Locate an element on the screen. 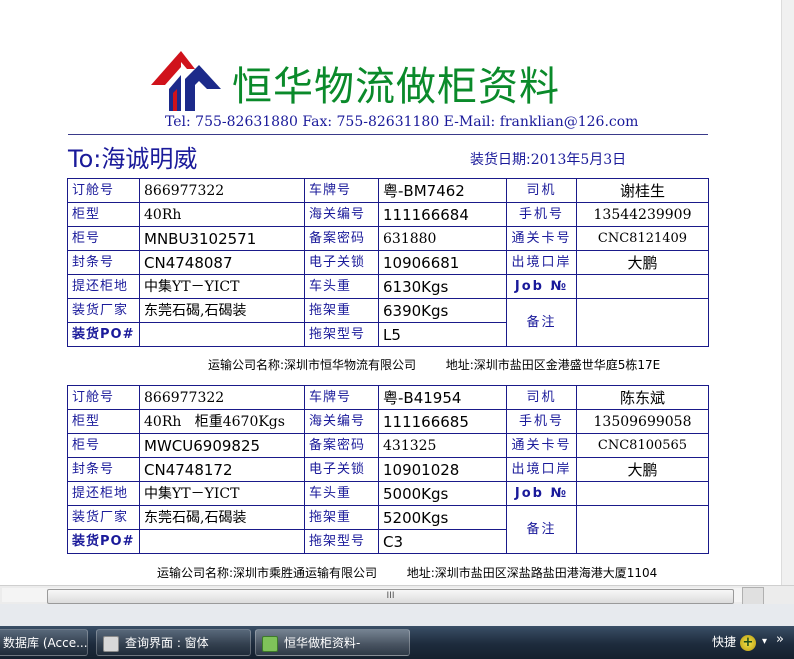 This screenshot has width=794, height=659. value-mobile: 13509699058 is located at coordinates (642, 421).